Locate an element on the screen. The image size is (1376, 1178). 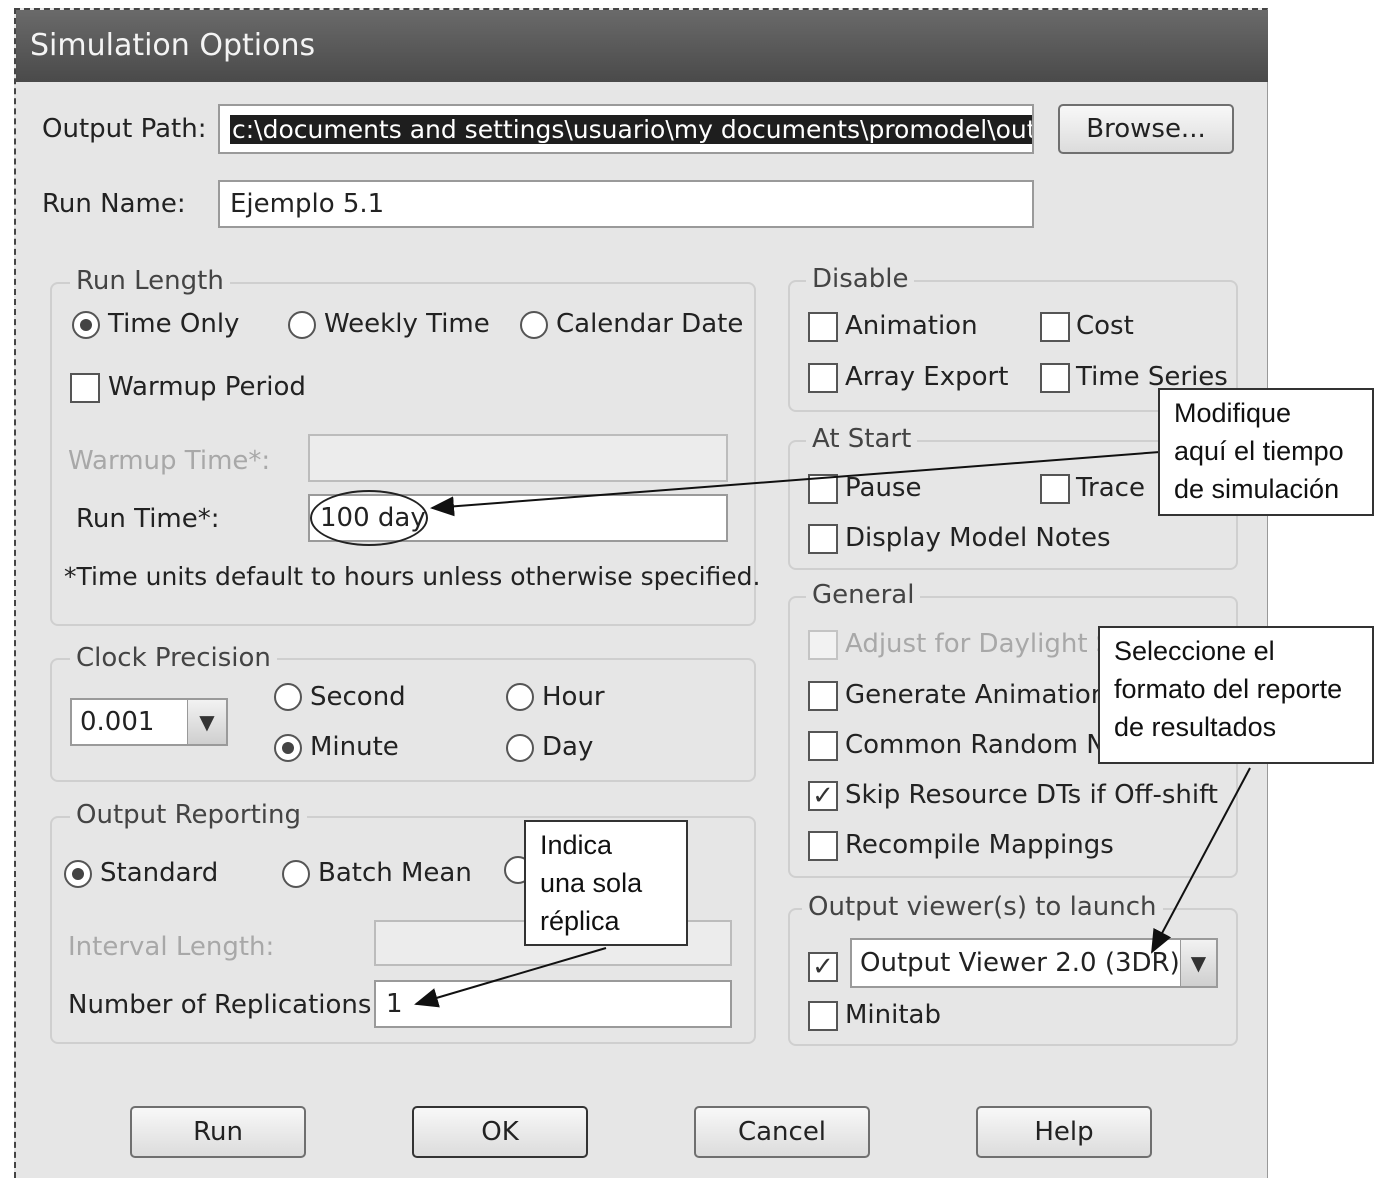
callout-line: réplica is located at coordinates (580, 921).